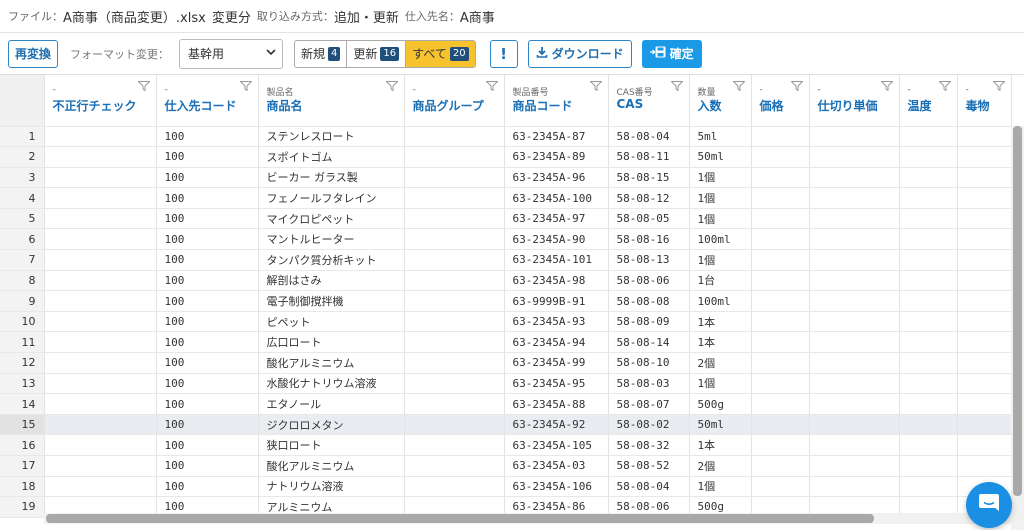  I want to click on table-row: 18 100 ナトリウム溶液 63-2345A-106 58-08-04 1個, so click(506, 487).